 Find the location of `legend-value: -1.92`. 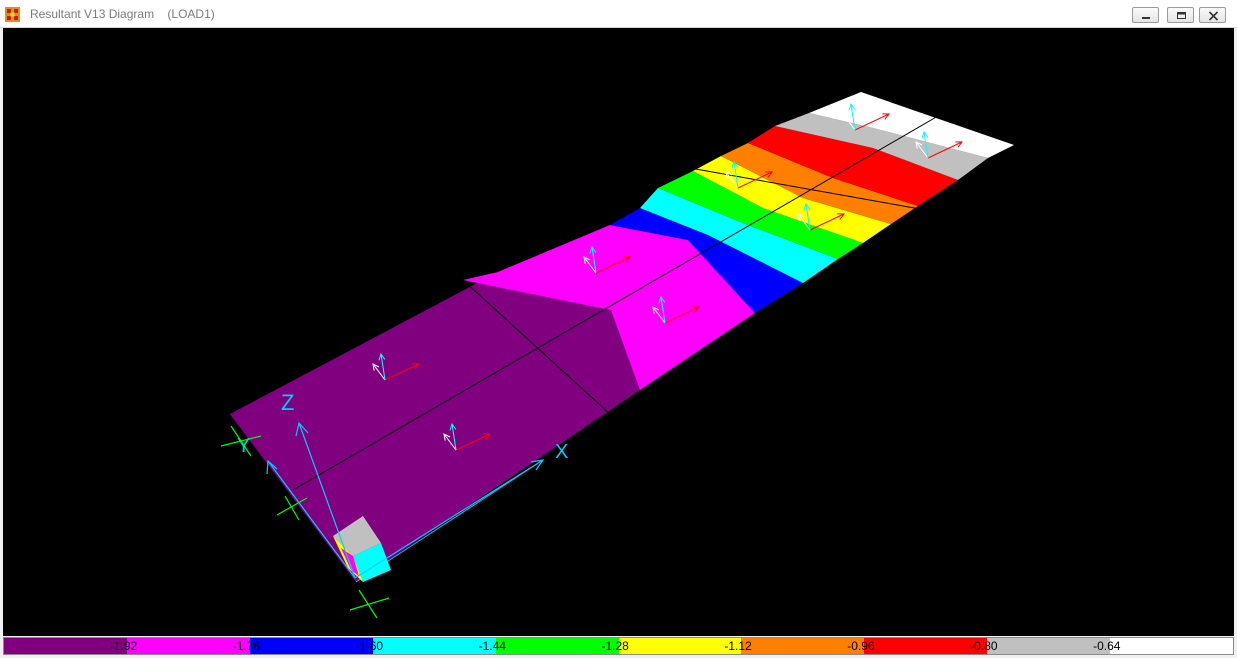

legend-value: -1.92 is located at coordinates (123, 646).